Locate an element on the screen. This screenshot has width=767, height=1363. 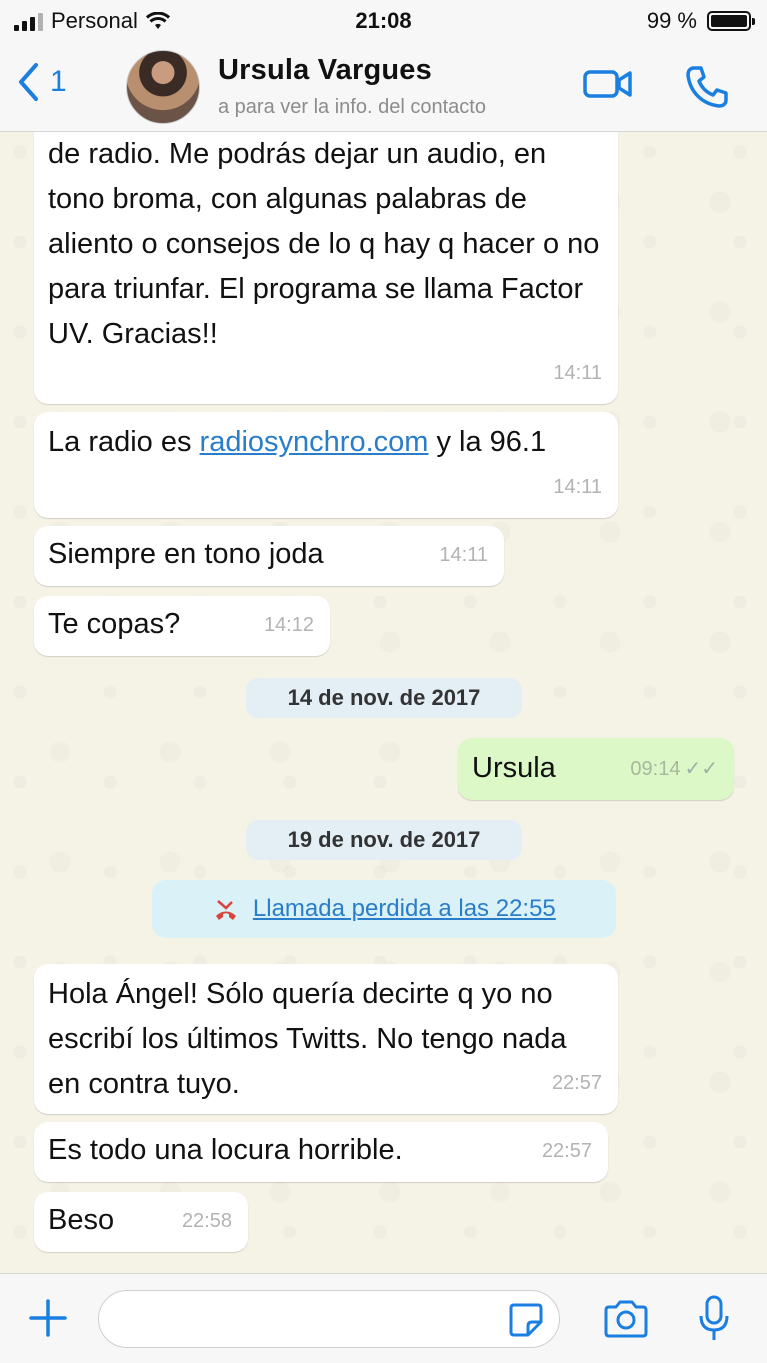
message-incoming: Es todo una locura horrible. 22:57 is located at coordinates (321, 1152).